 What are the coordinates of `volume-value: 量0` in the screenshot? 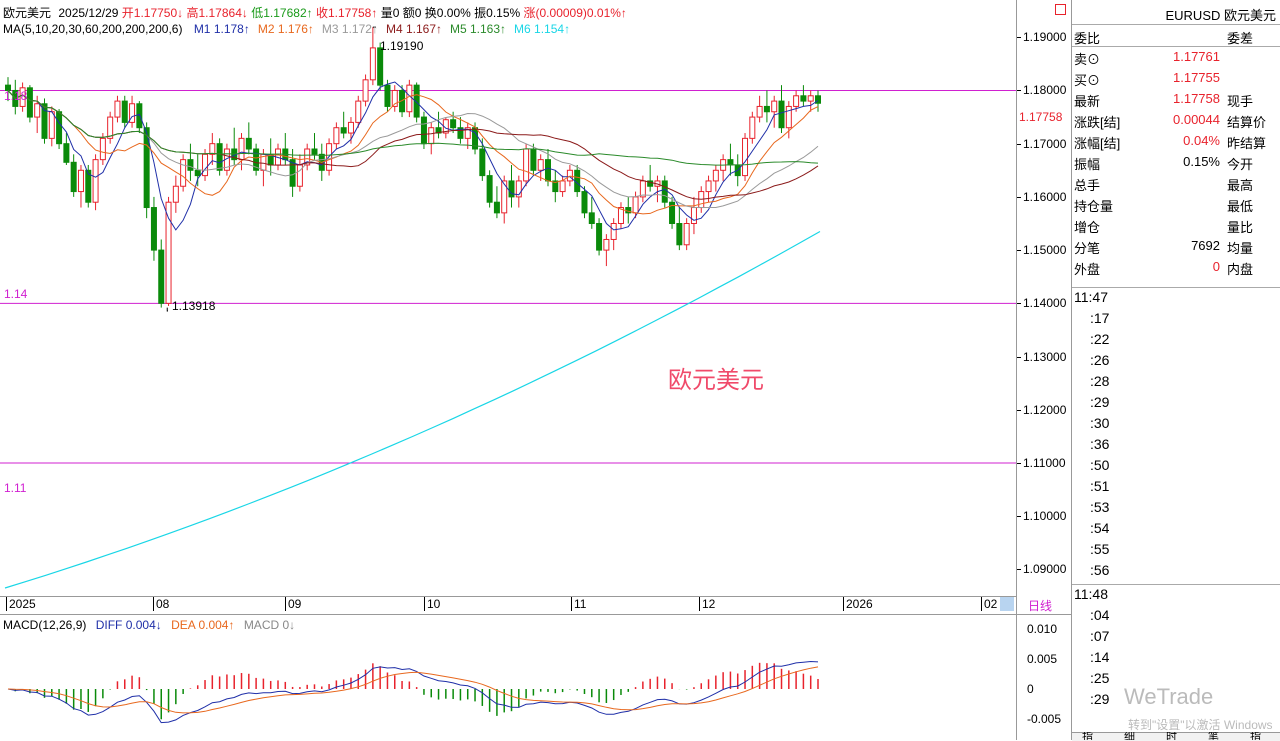 It's located at (390, 13).